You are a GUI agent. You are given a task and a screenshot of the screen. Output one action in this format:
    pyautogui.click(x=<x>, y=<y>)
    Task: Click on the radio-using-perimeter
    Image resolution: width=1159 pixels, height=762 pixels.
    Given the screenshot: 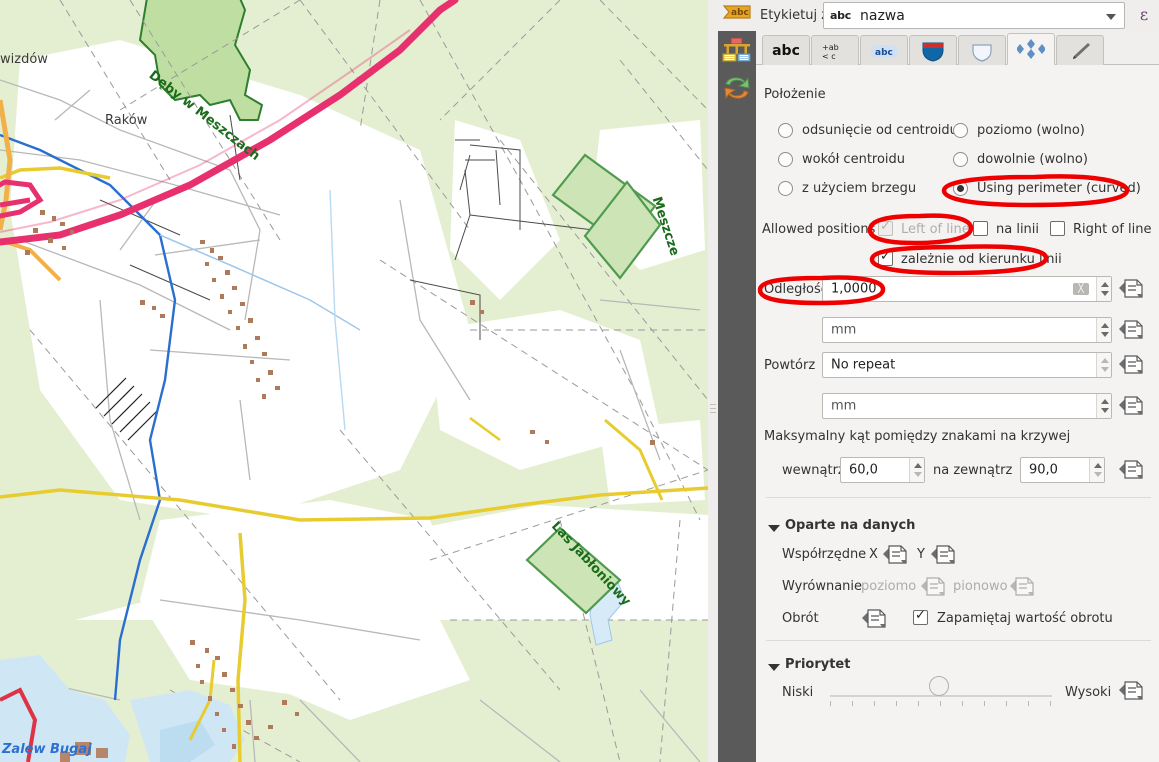 What is the action you would take?
    pyautogui.click(x=785, y=188)
    